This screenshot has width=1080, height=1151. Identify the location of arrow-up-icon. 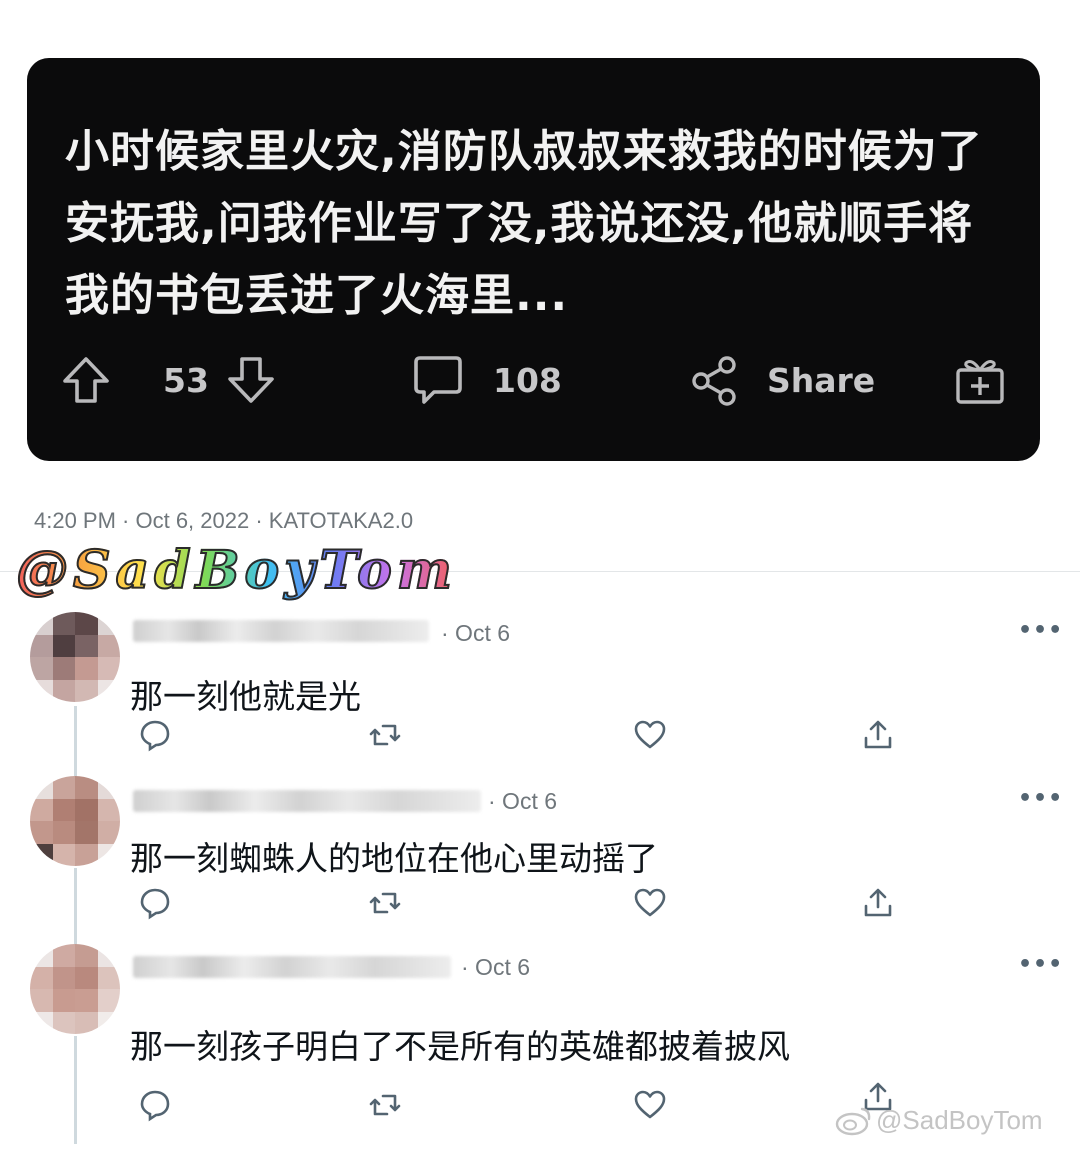
(86, 380).